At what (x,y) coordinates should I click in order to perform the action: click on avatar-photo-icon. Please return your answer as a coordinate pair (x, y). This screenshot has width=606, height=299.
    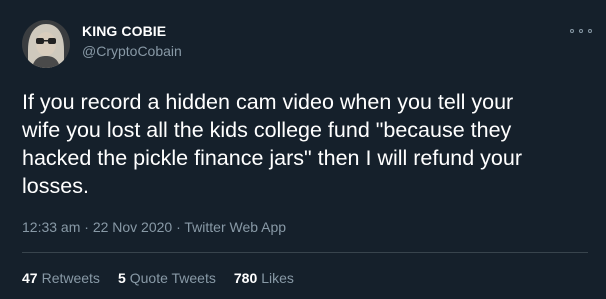
    Looking at the image, I should click on (46, 44).